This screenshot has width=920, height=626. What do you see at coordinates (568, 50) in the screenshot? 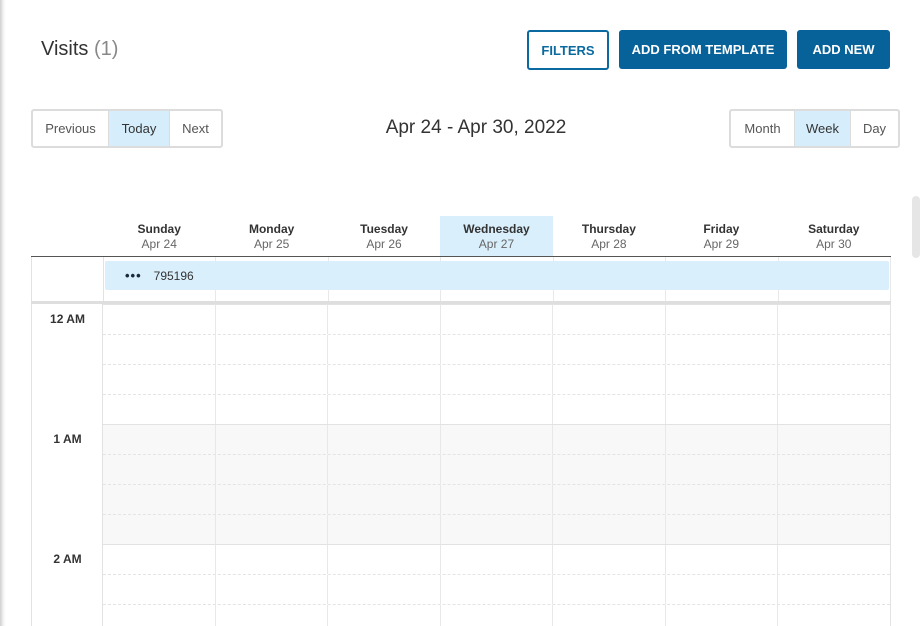
I see `filters-button: FILTERS` at bounding box center [568, 50].